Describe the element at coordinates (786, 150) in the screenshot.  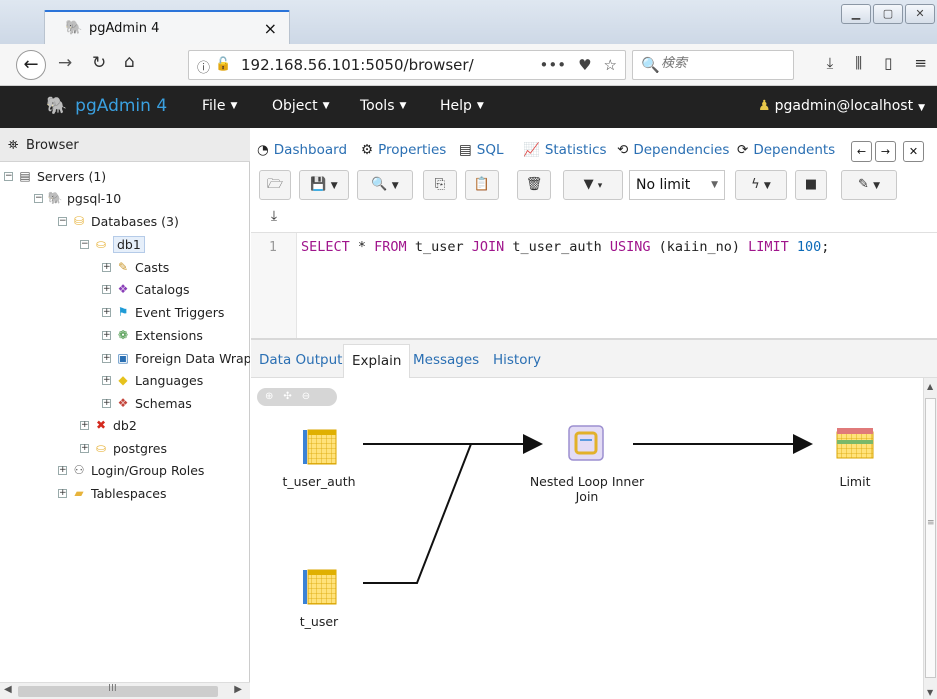
I see `tab-dependents: ⟳ Dependents` at that location.